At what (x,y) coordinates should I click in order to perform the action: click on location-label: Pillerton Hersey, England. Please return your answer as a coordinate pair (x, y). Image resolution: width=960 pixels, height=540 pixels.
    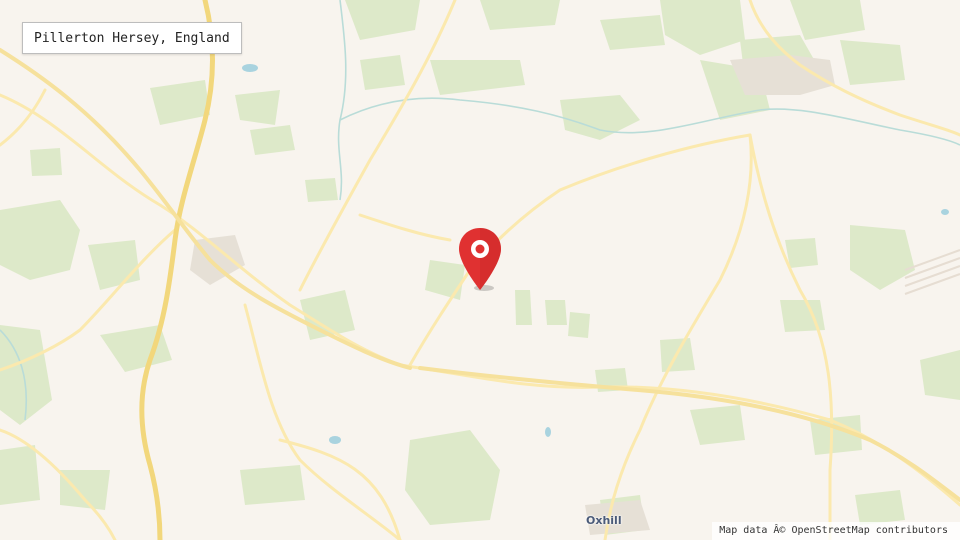
    Looking at the image, I should click on (132, 38).